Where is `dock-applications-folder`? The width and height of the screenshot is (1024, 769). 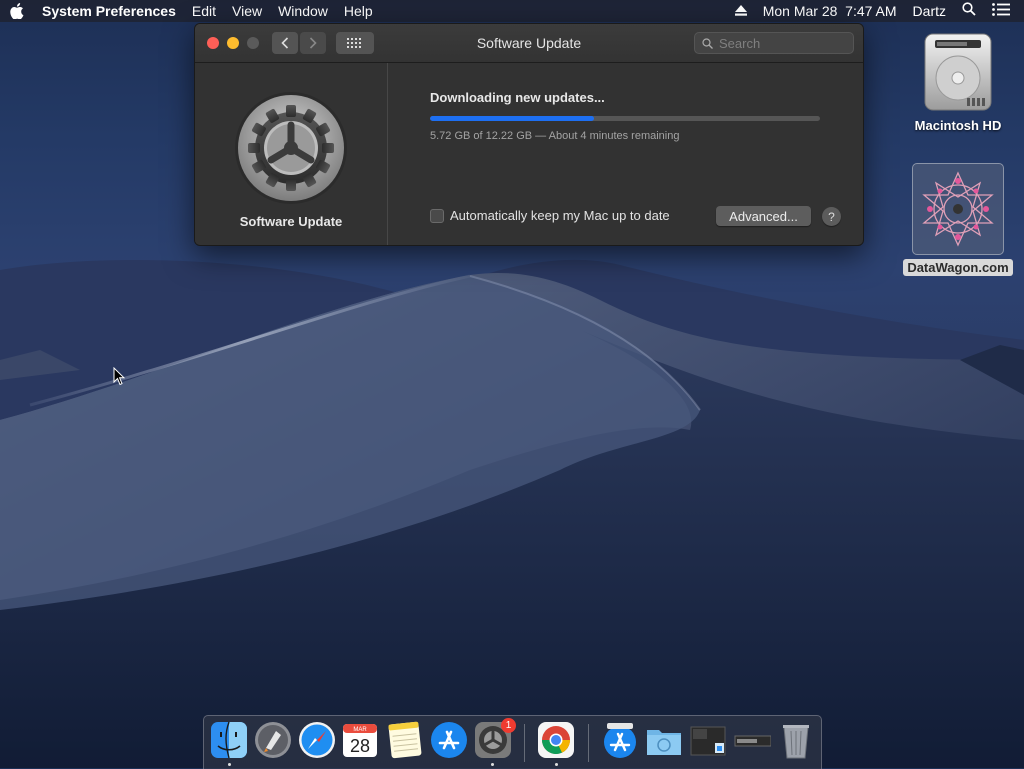 dock-applications-folder is located at coordinates (620, 740).